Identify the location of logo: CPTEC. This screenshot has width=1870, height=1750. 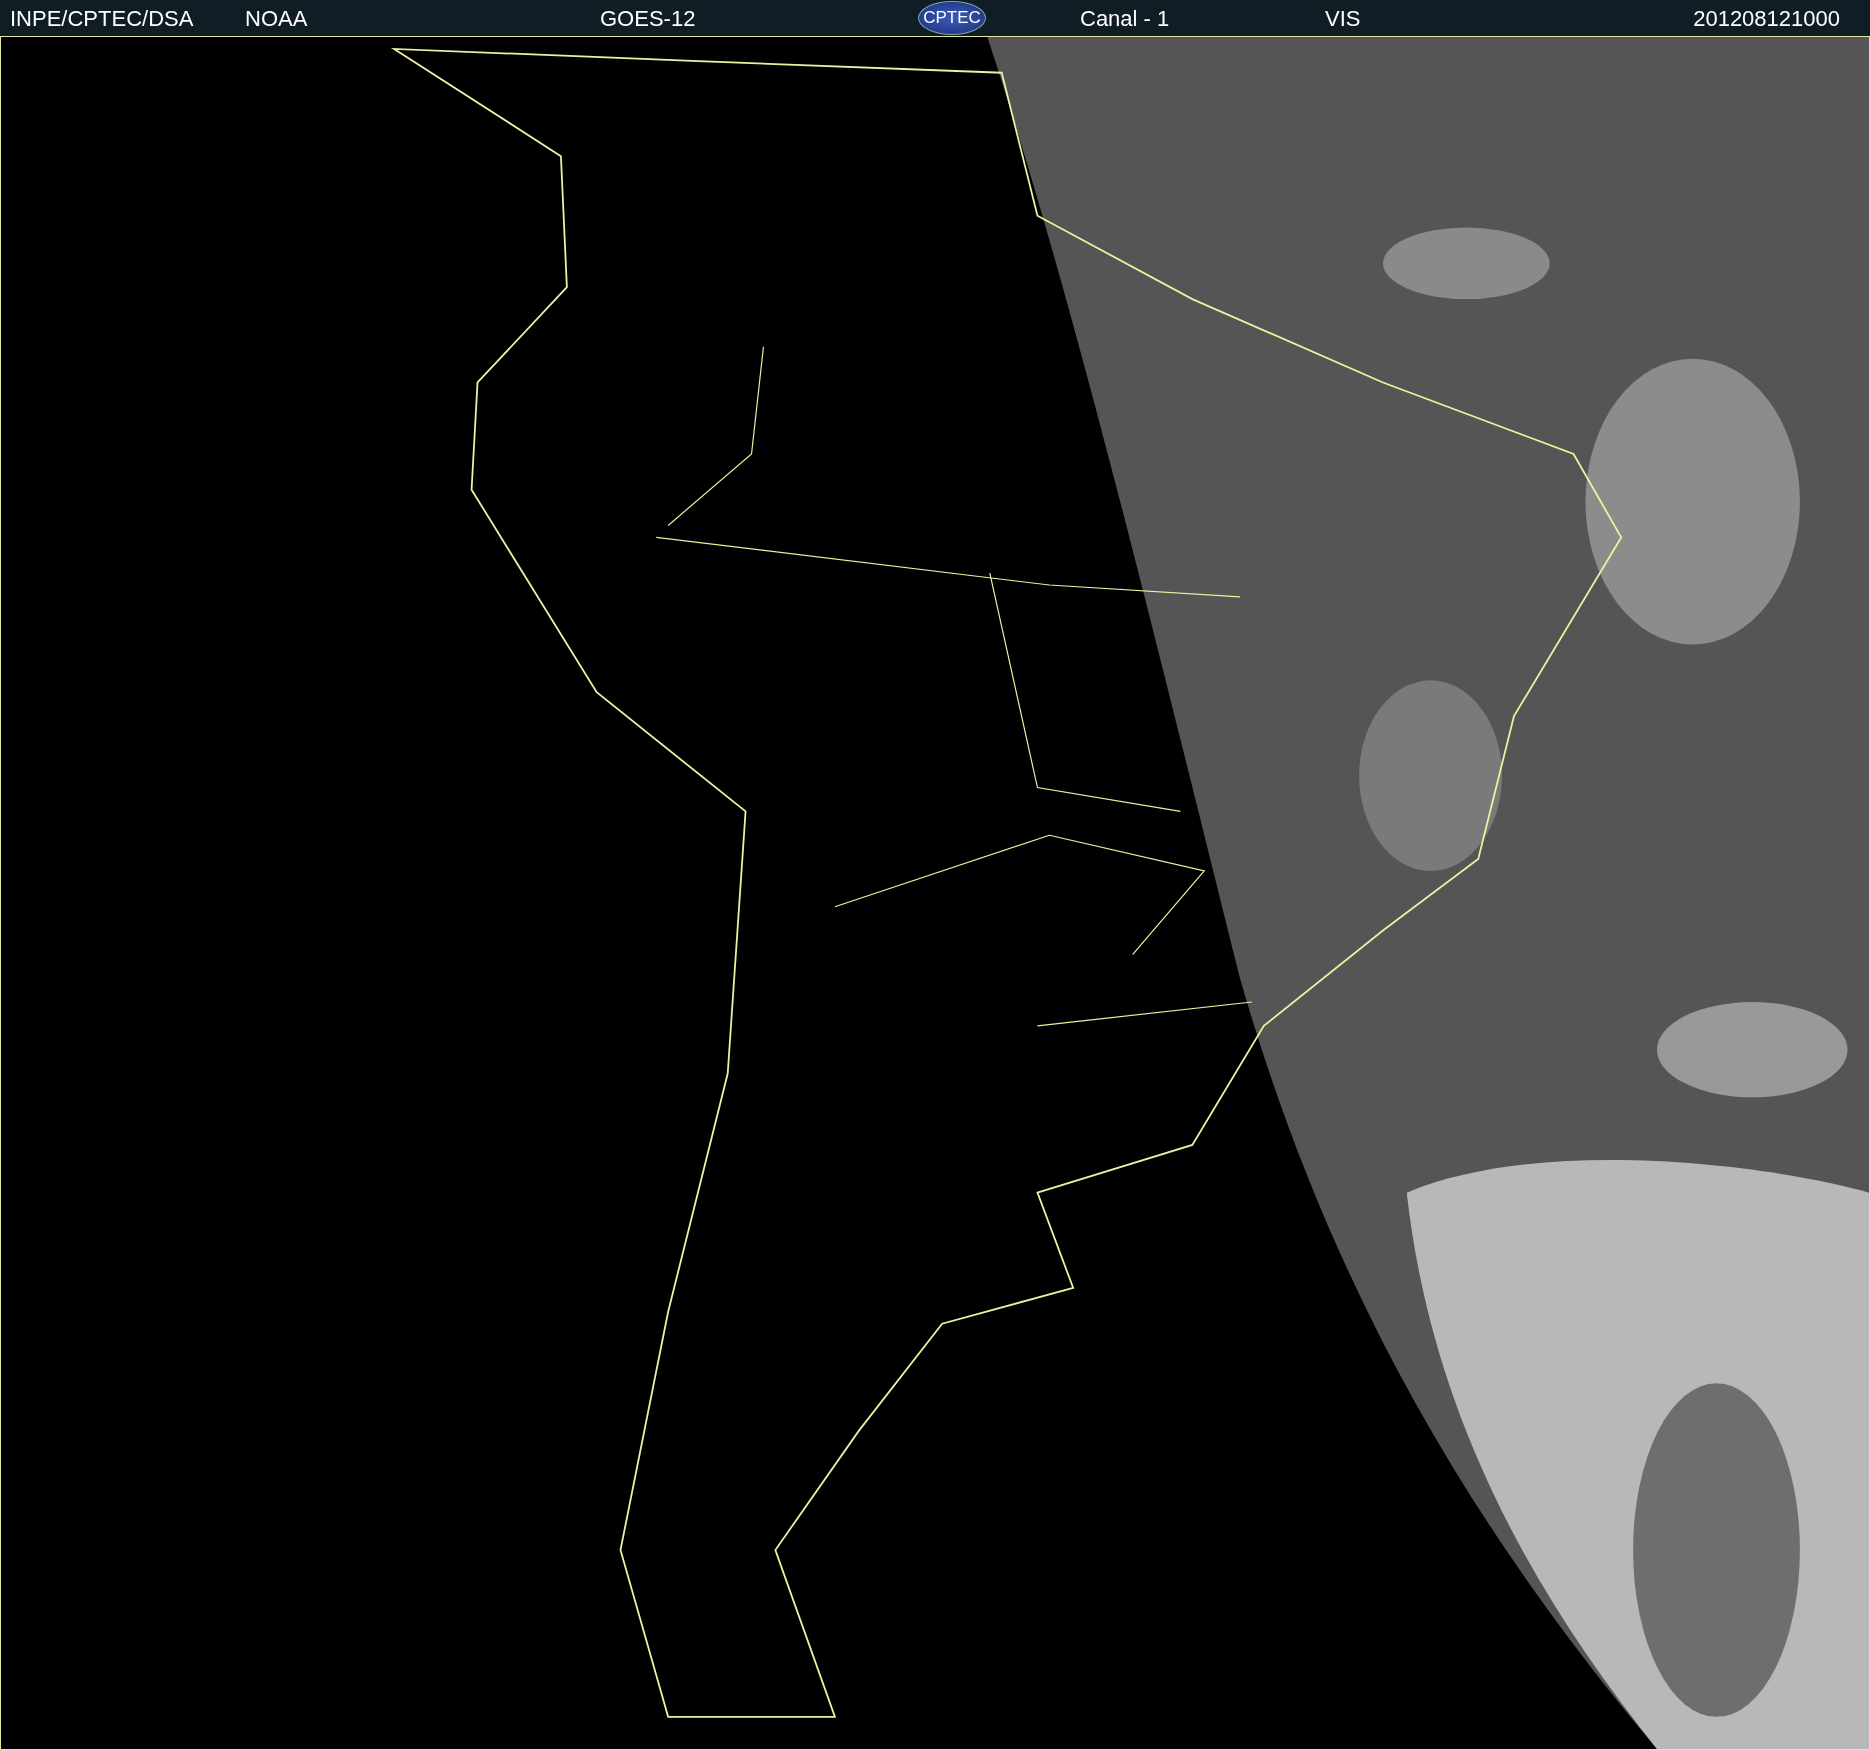
(952, 18).